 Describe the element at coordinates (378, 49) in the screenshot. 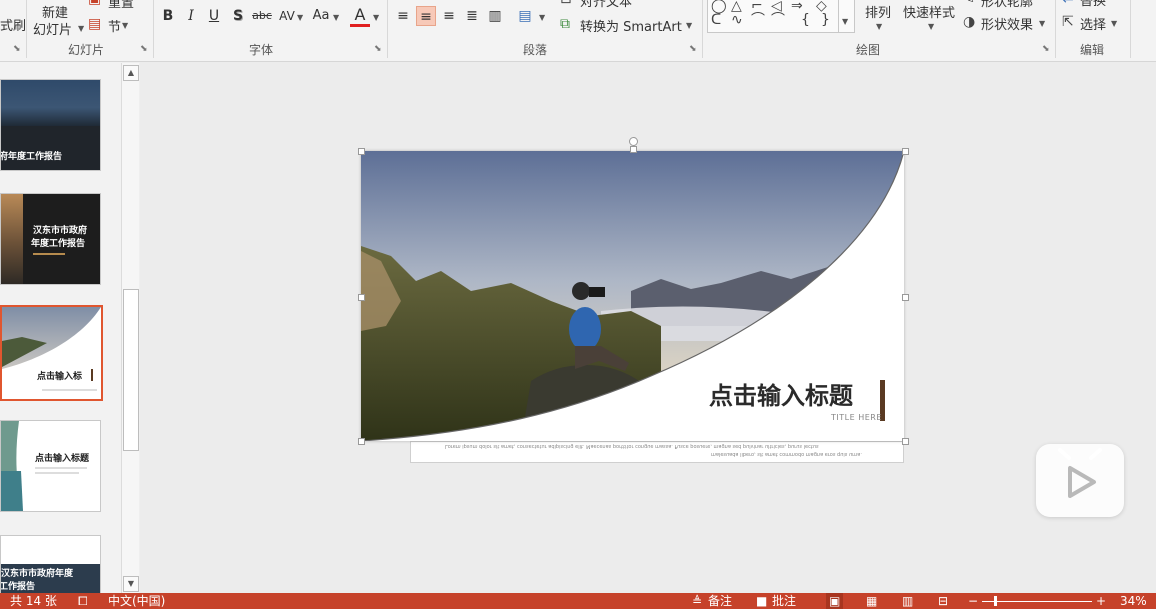

I see `font-launcher-icon: ⬊` at that location.